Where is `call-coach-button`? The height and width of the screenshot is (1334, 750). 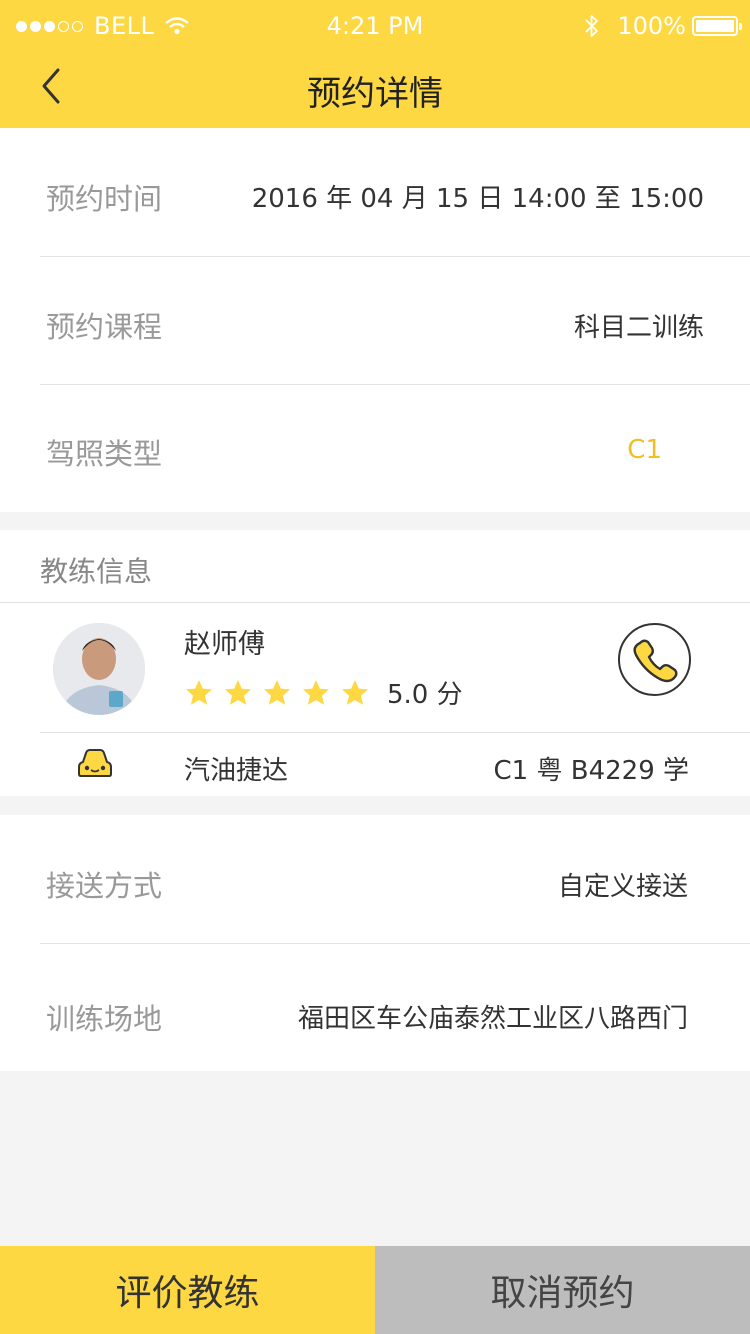 call-coach-button is located at coordinates (654, 659).